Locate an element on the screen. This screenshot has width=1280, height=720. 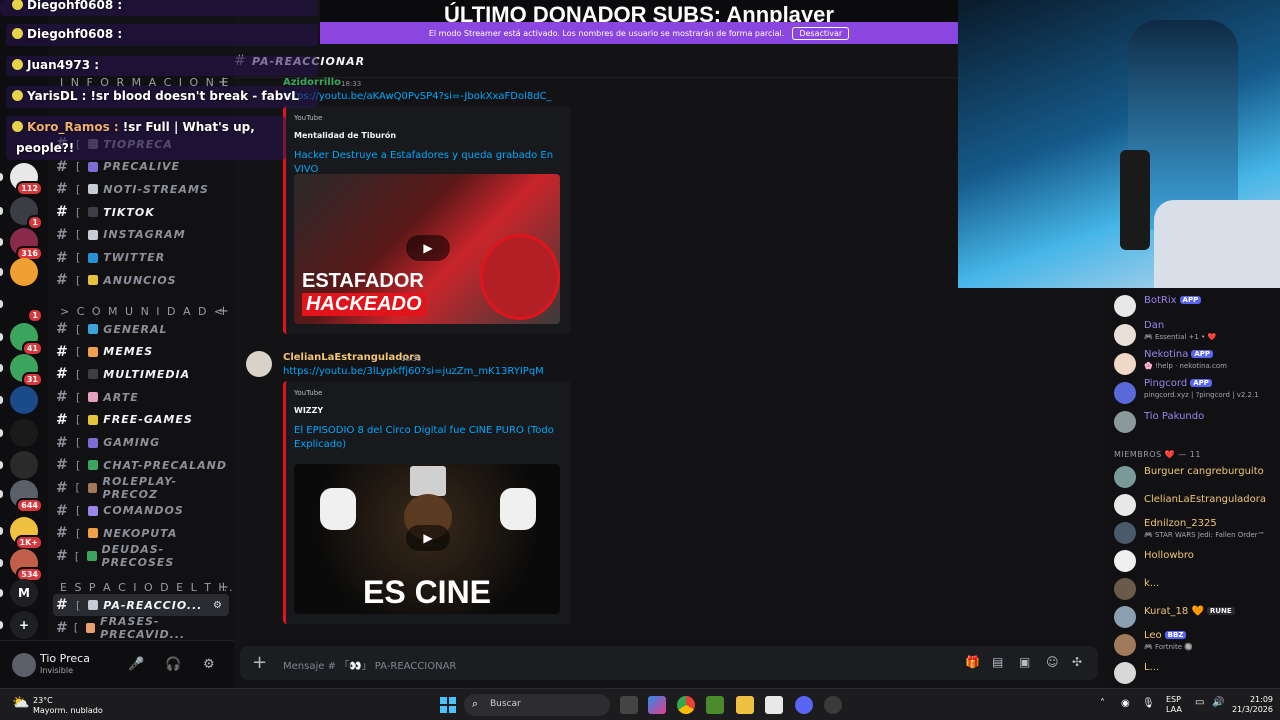
minecraft-icon is located at coordinates (715, 705).